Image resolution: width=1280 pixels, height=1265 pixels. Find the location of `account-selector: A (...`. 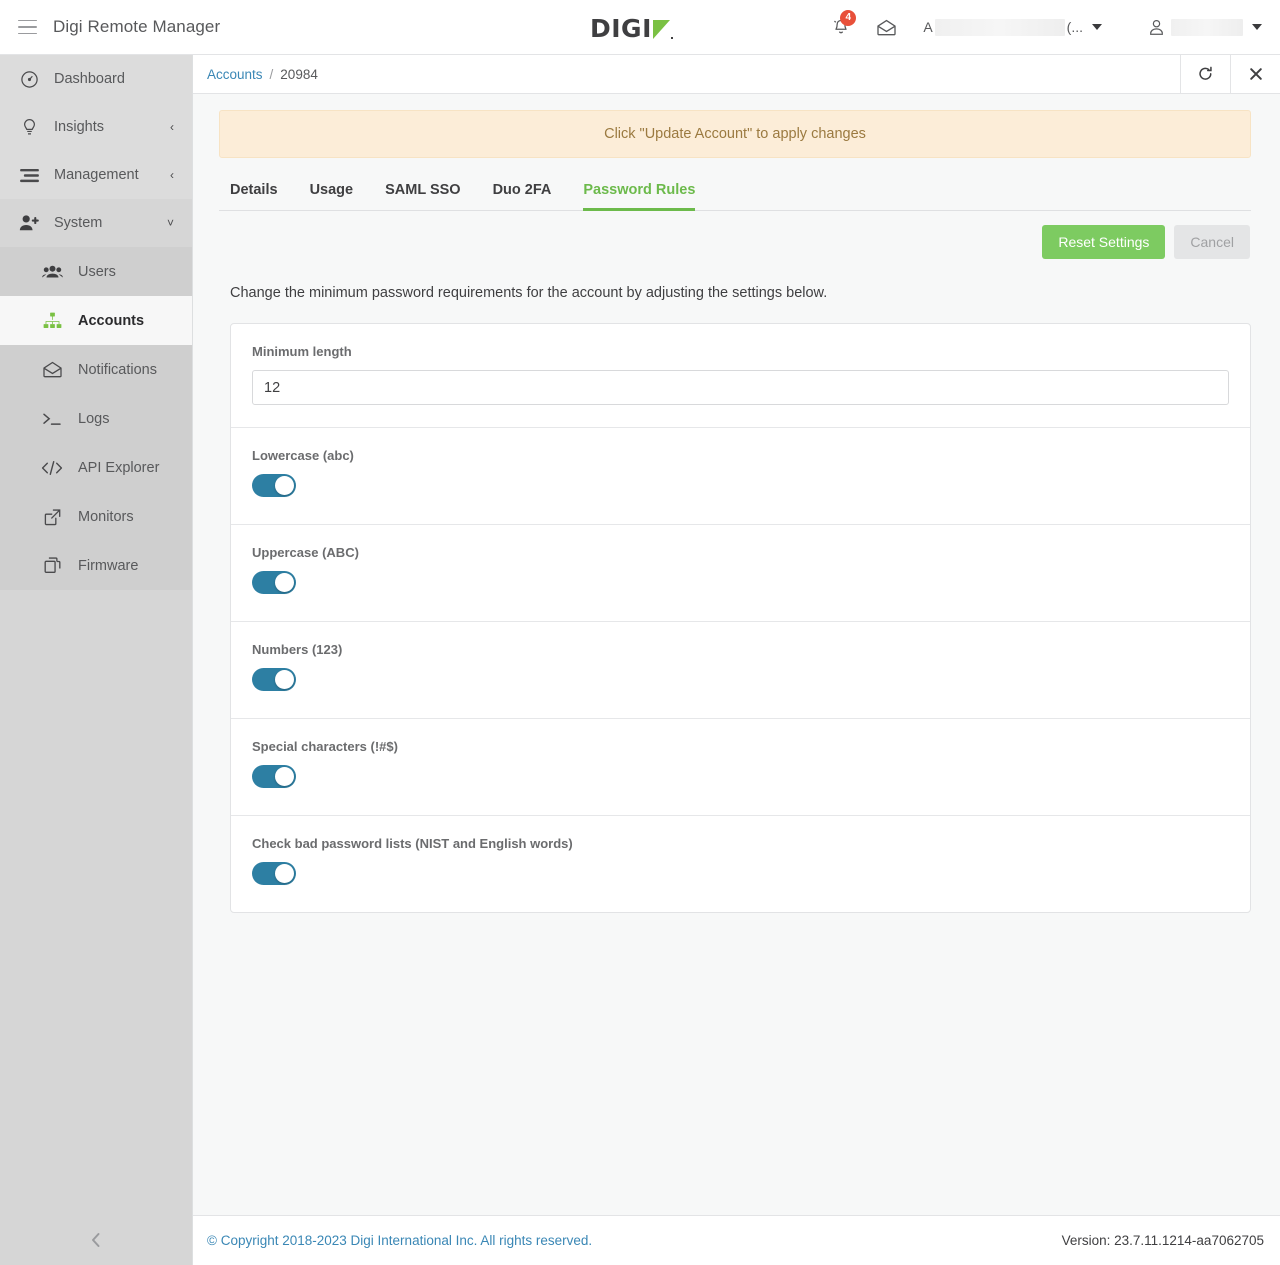

account-selector: A (... is located at coordinates (1012, 27).